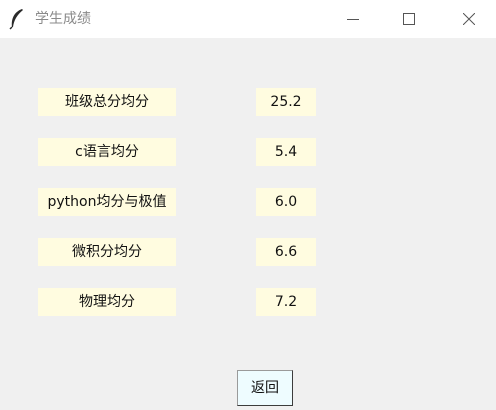 The height and width of the screenshot is (410, 496). What do you see at coordinates (107, 152) in the screenshot?
I see `label-c-average: c语言均分` at bounding box center [107, 152].